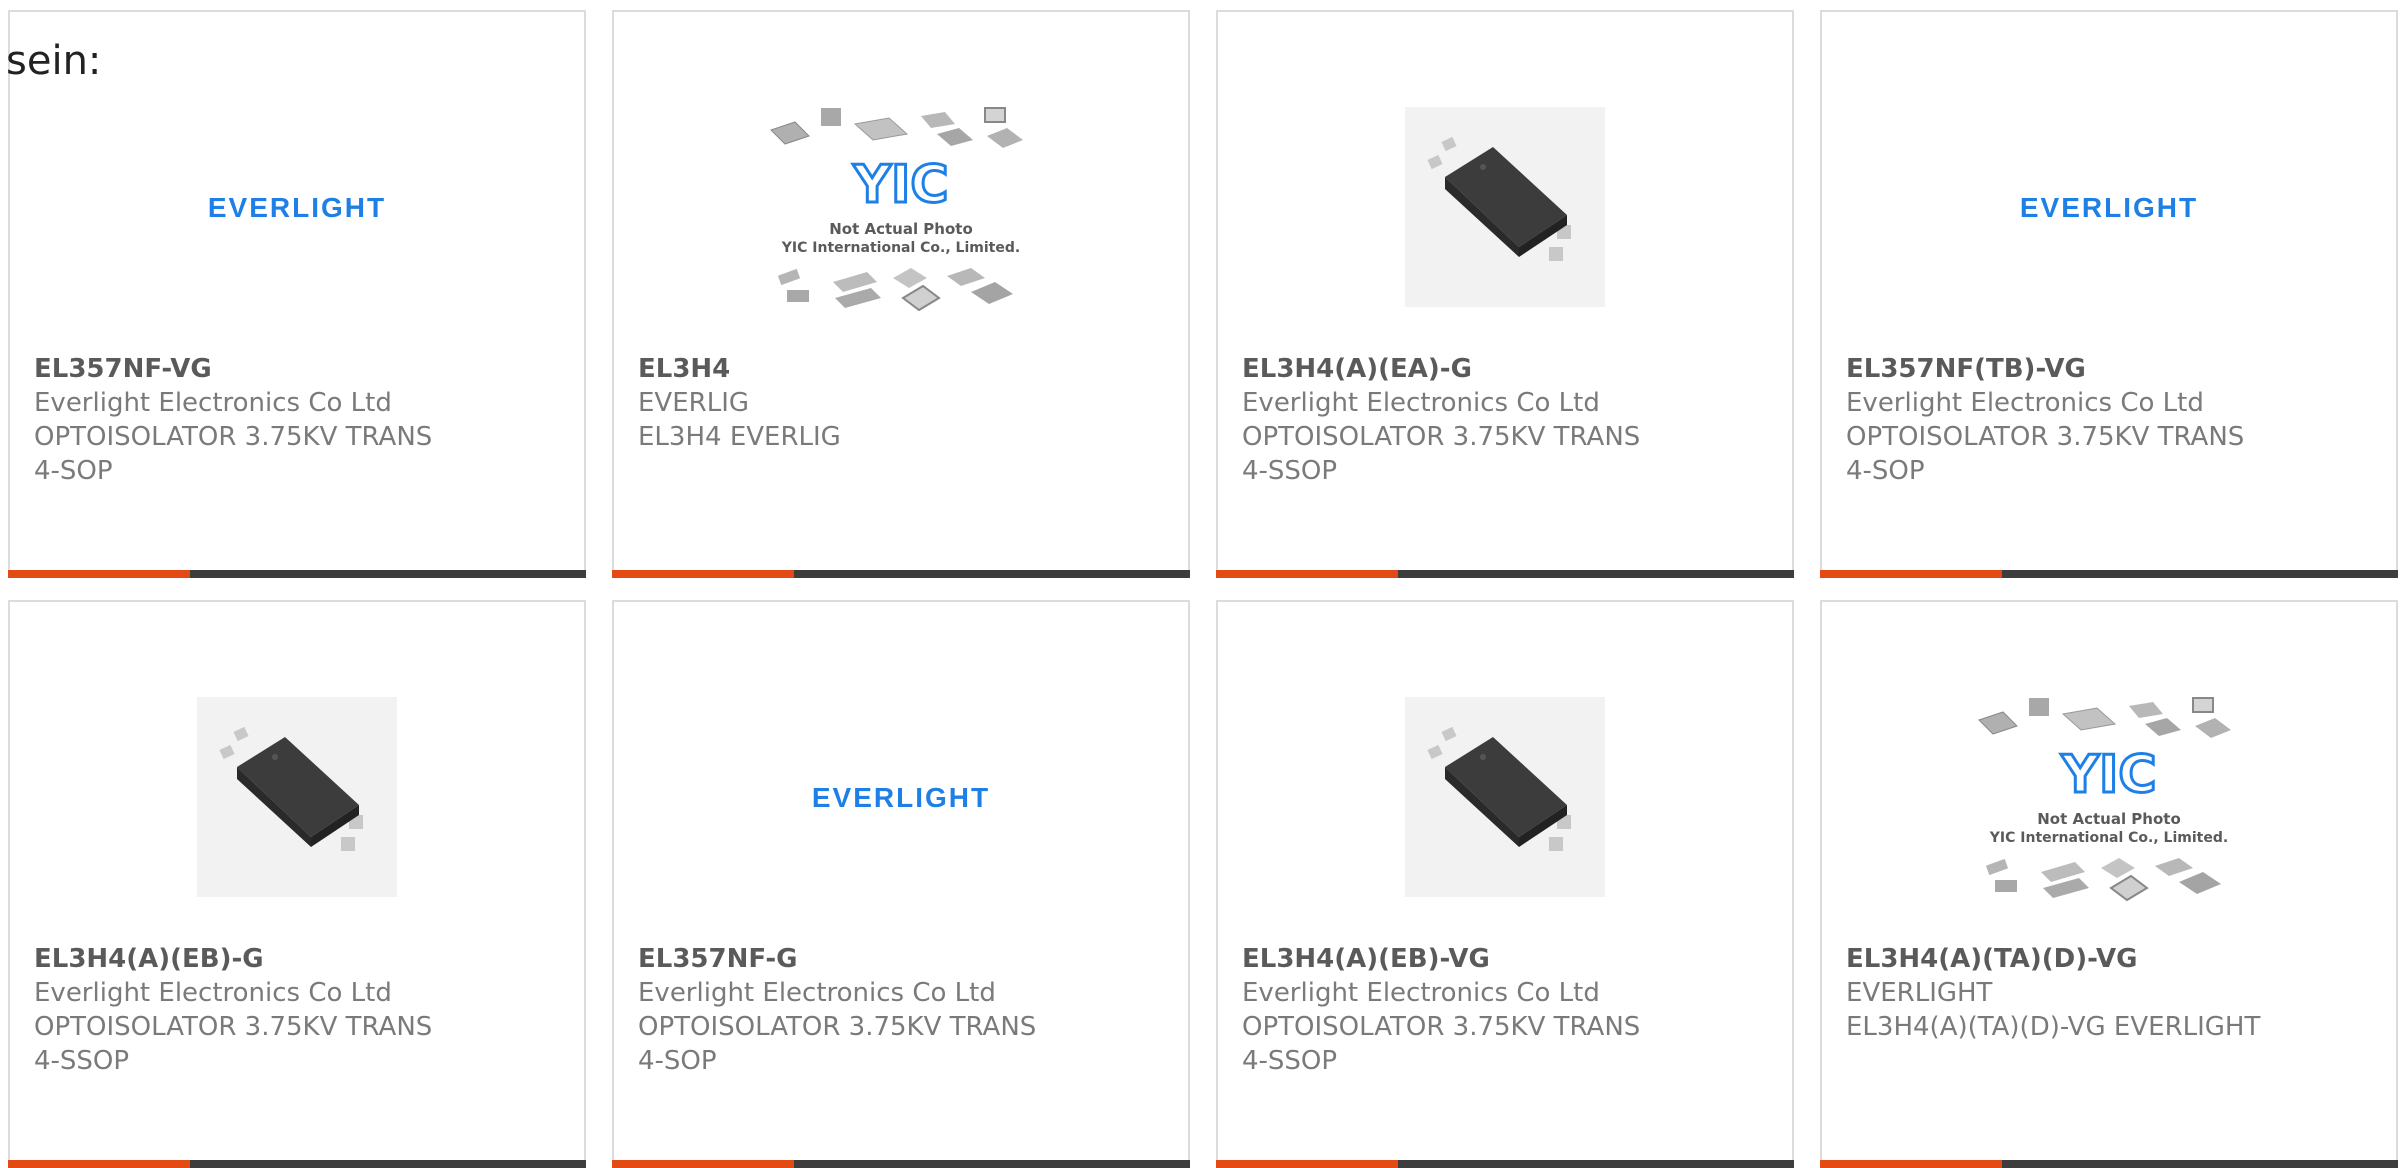 This screenshot has height=1168, width=2400. I want to click on product-info: EL3H4 EVERLIG EL3H4 EVERLIG, so click(905, 403).